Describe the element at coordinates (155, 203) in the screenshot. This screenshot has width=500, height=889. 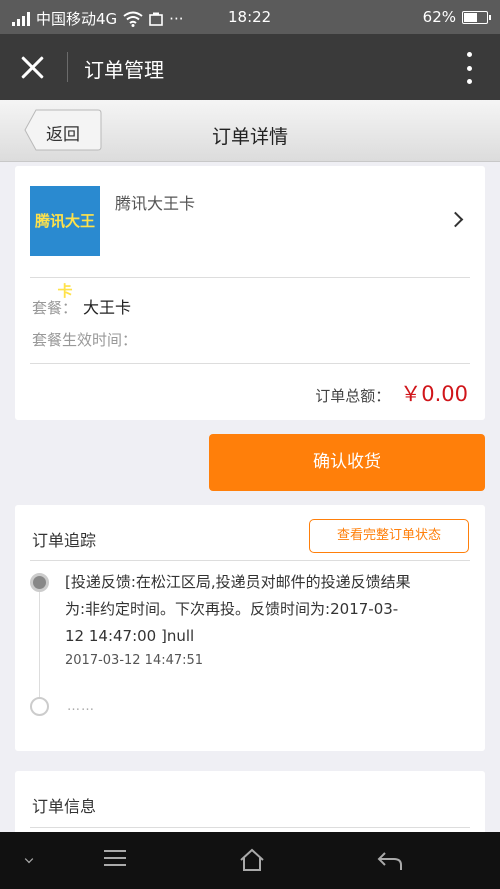
I see `product-name: 腾讯大王卡` at that location.